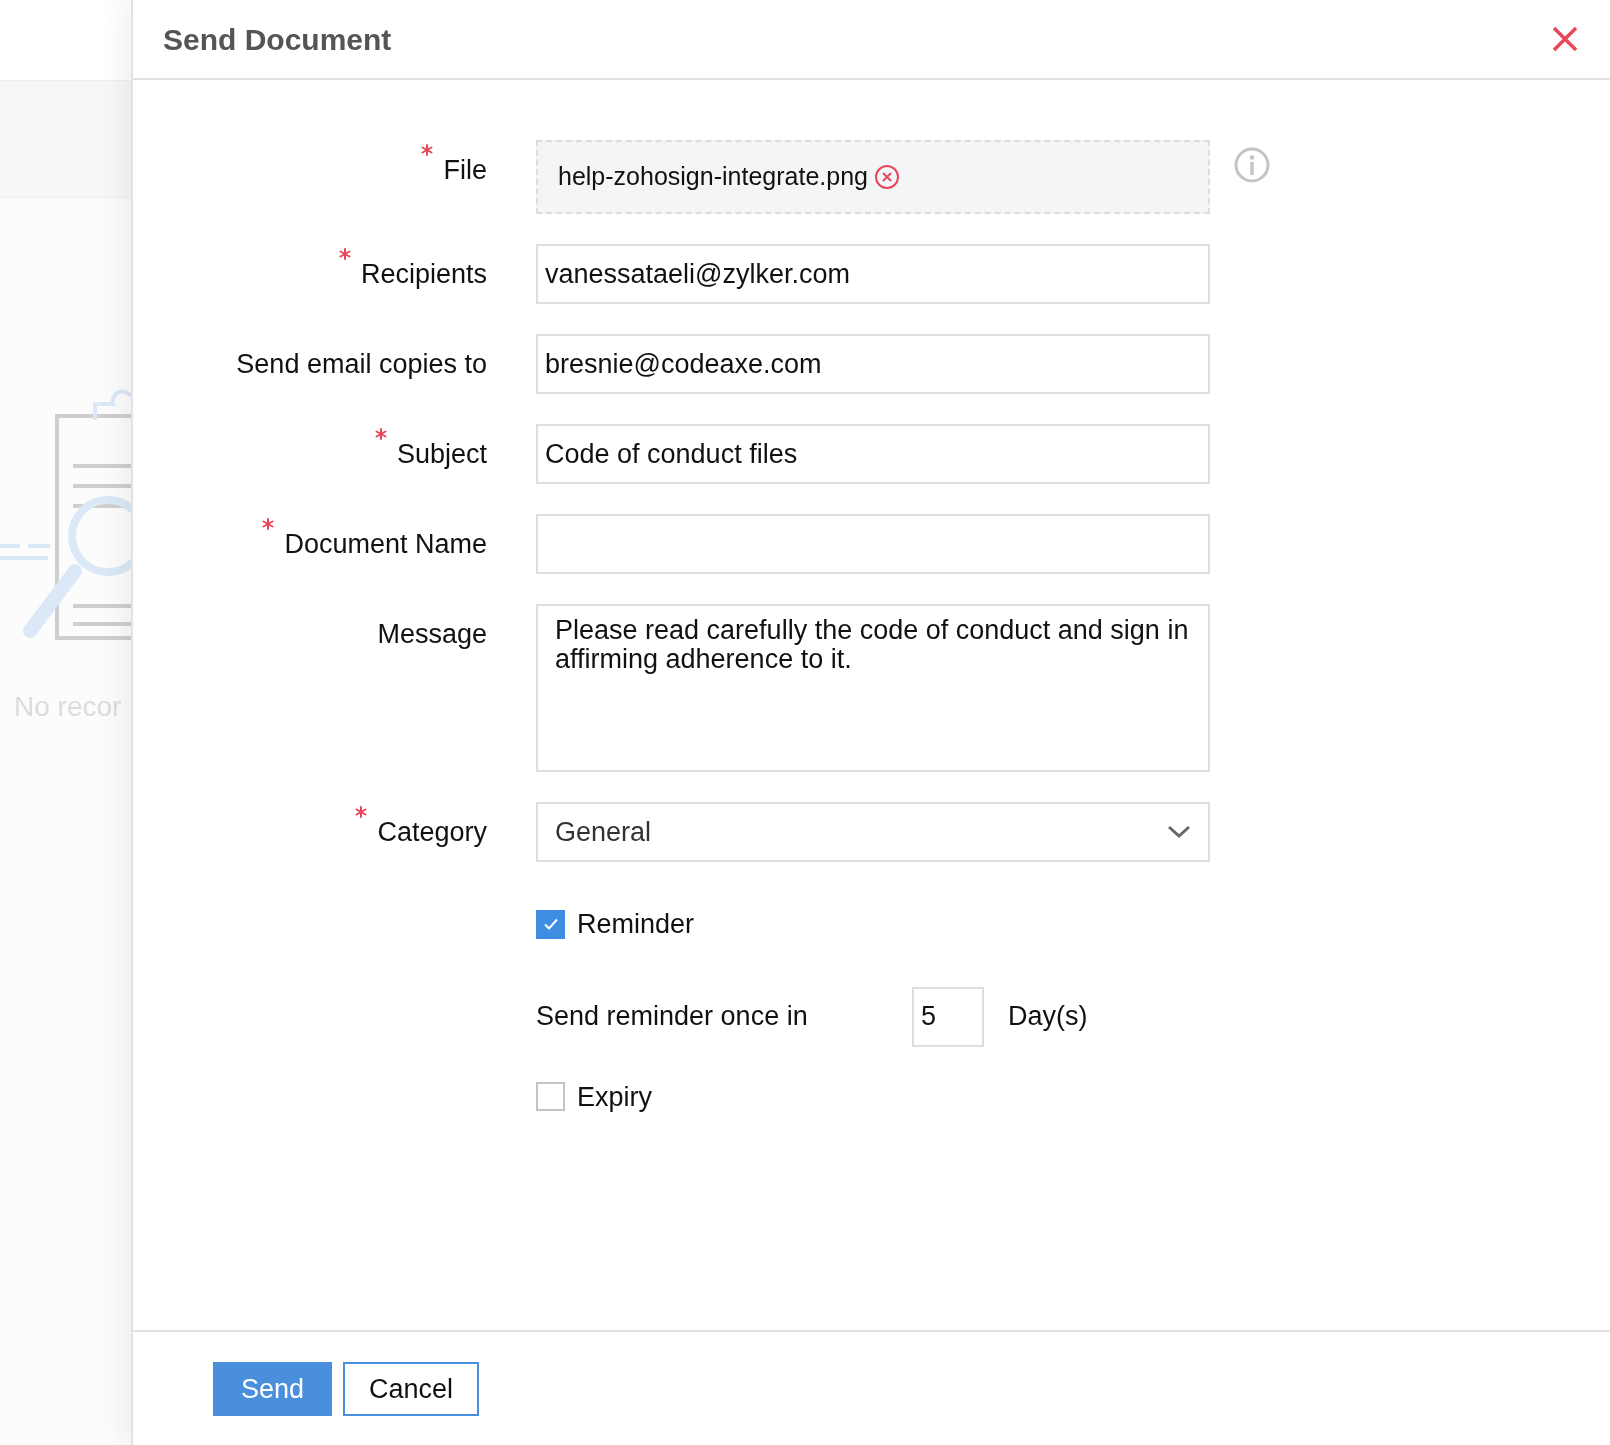 The height and width of the screenshot is (1445, 1610). Describe the element at coordinates (672, 1017) in the screenshot. I see `reminder-label: Send reminder once in` at that location.